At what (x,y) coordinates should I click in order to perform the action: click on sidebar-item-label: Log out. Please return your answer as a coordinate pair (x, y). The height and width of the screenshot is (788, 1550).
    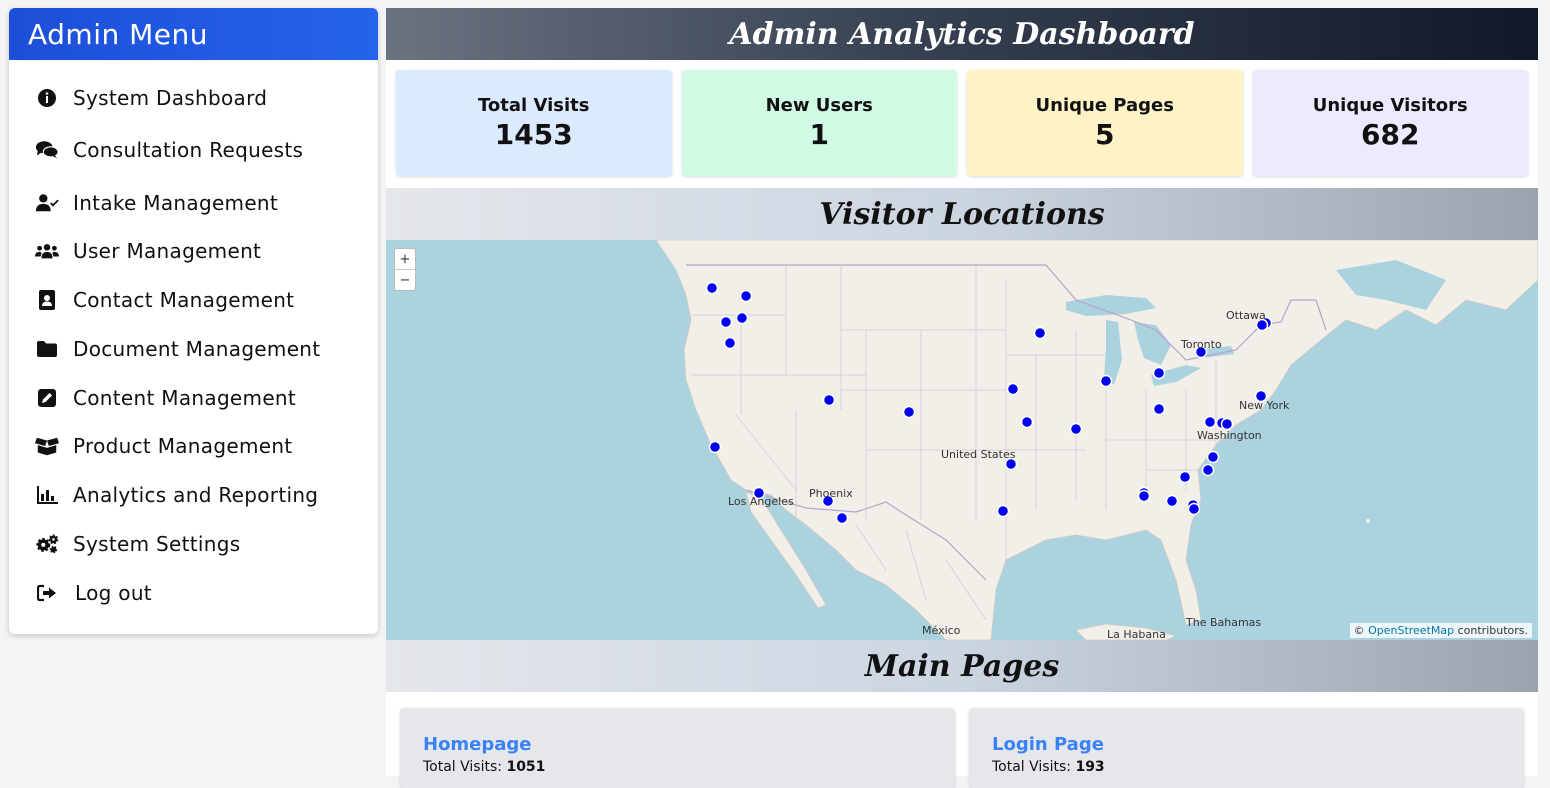
    Looking at the image, I should click on (113, 593).